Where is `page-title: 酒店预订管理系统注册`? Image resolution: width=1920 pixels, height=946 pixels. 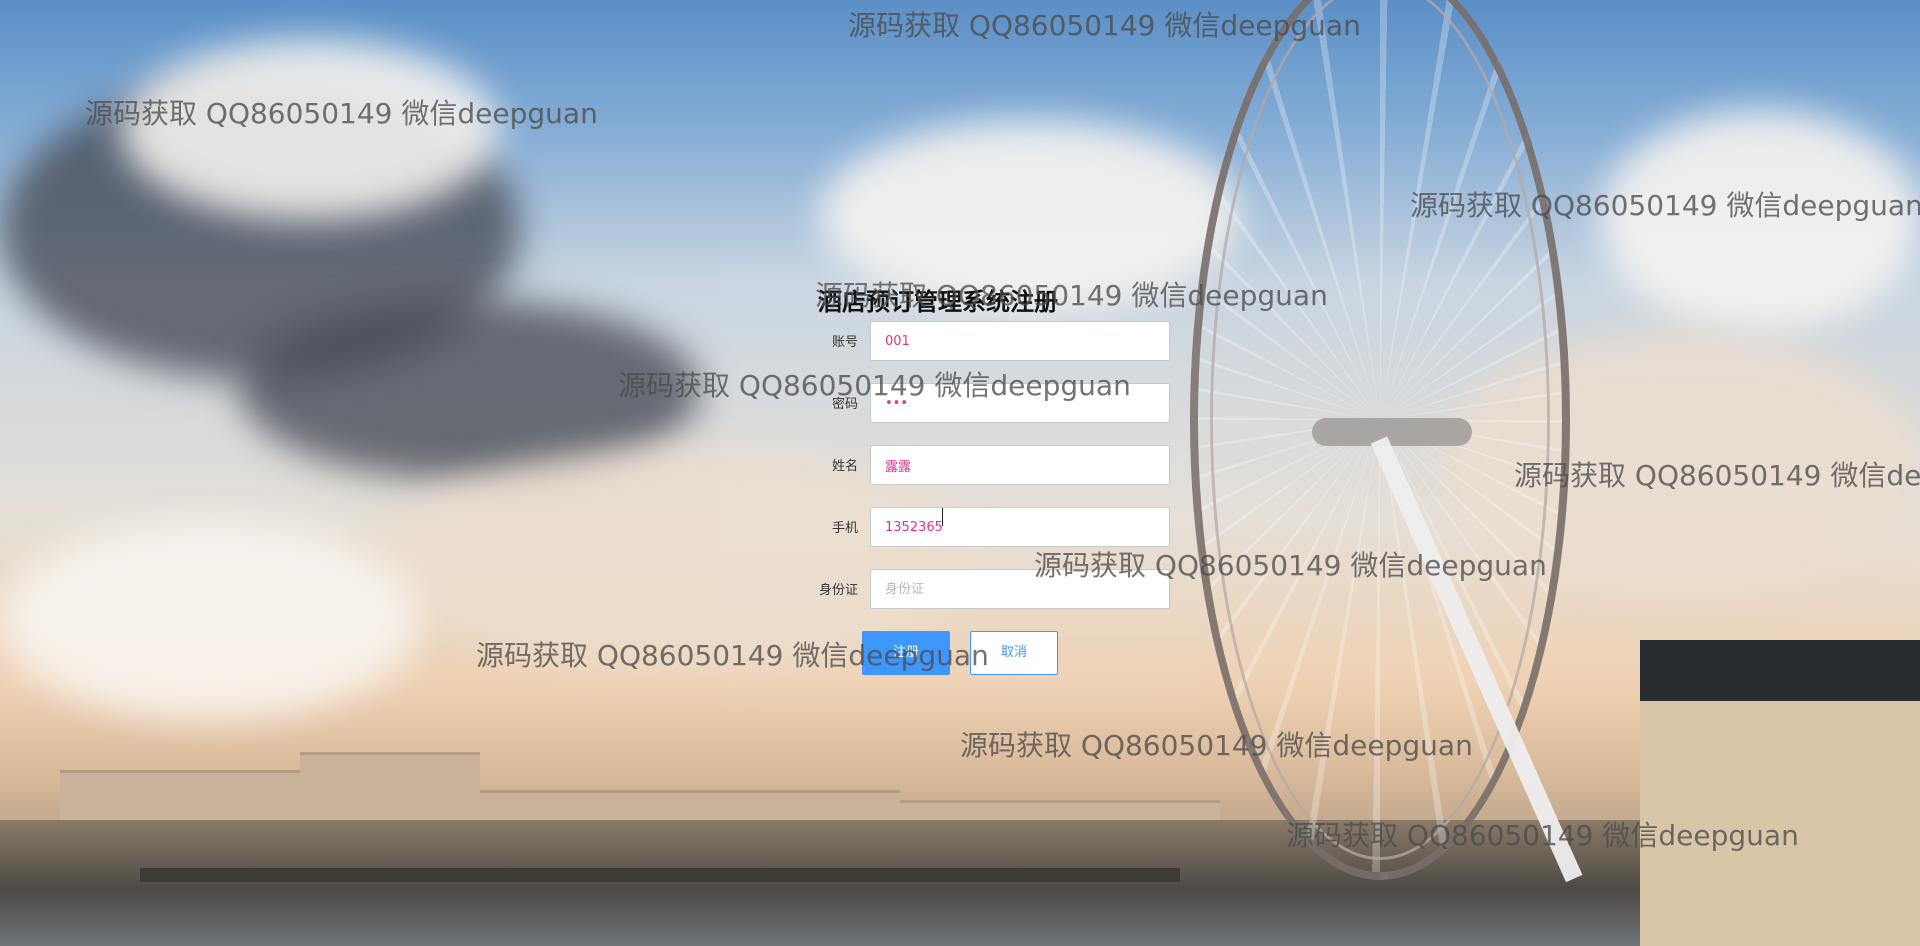
page-title: 酒店预订管理系统注册 is located at coordinates (938, 302).